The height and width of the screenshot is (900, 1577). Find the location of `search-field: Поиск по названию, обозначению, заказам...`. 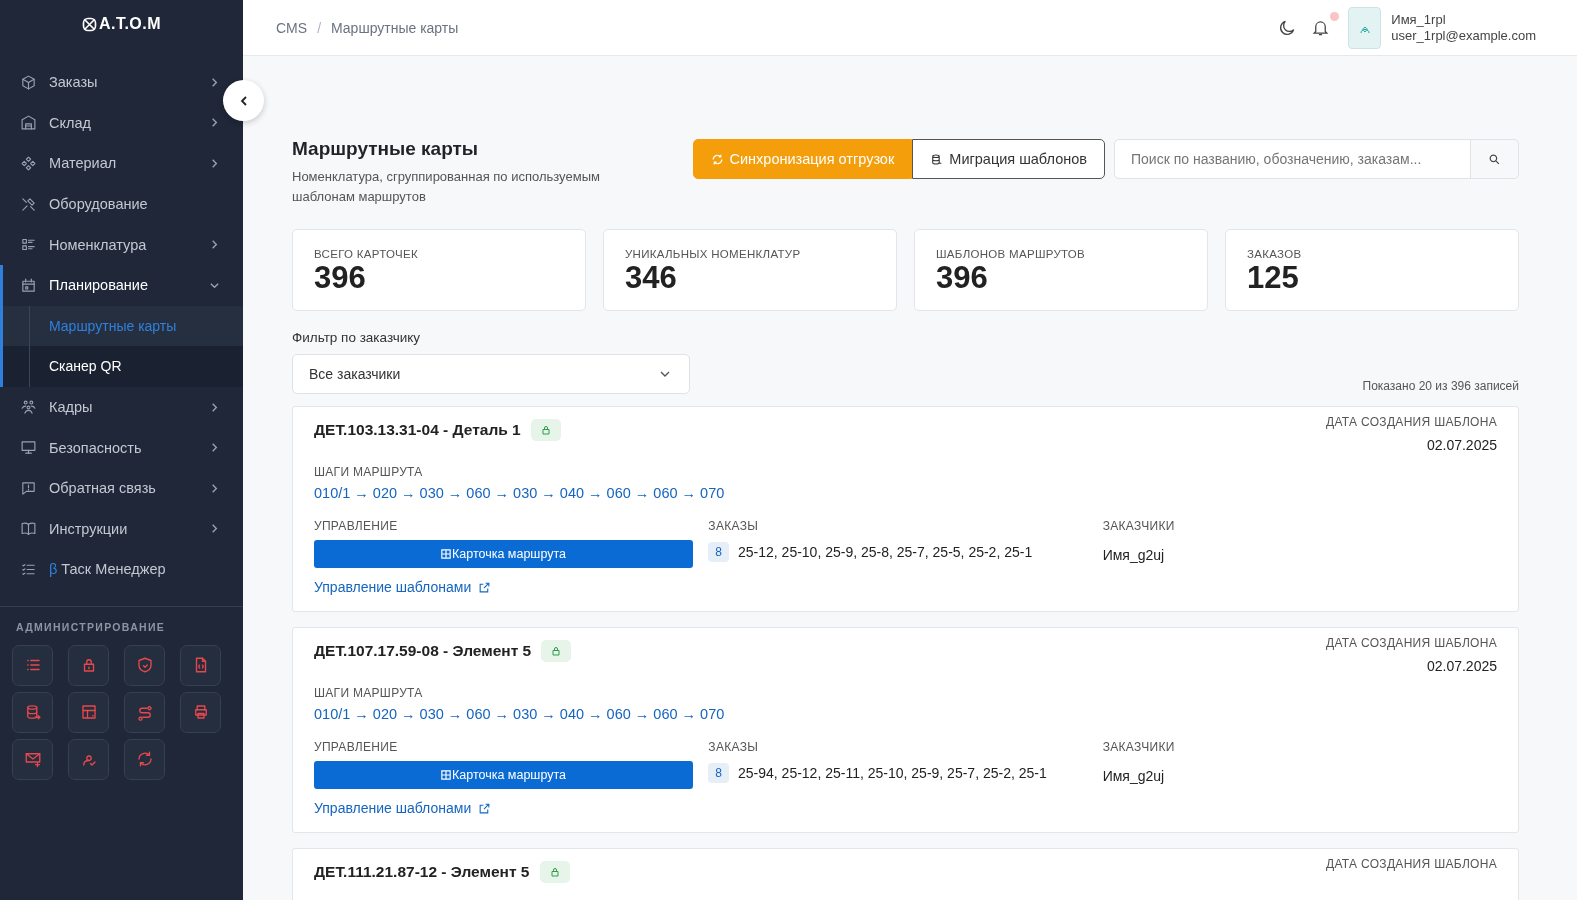

search-field: Поиск по названию, обозначению, заказам... is located at coordinates (1292, 159).